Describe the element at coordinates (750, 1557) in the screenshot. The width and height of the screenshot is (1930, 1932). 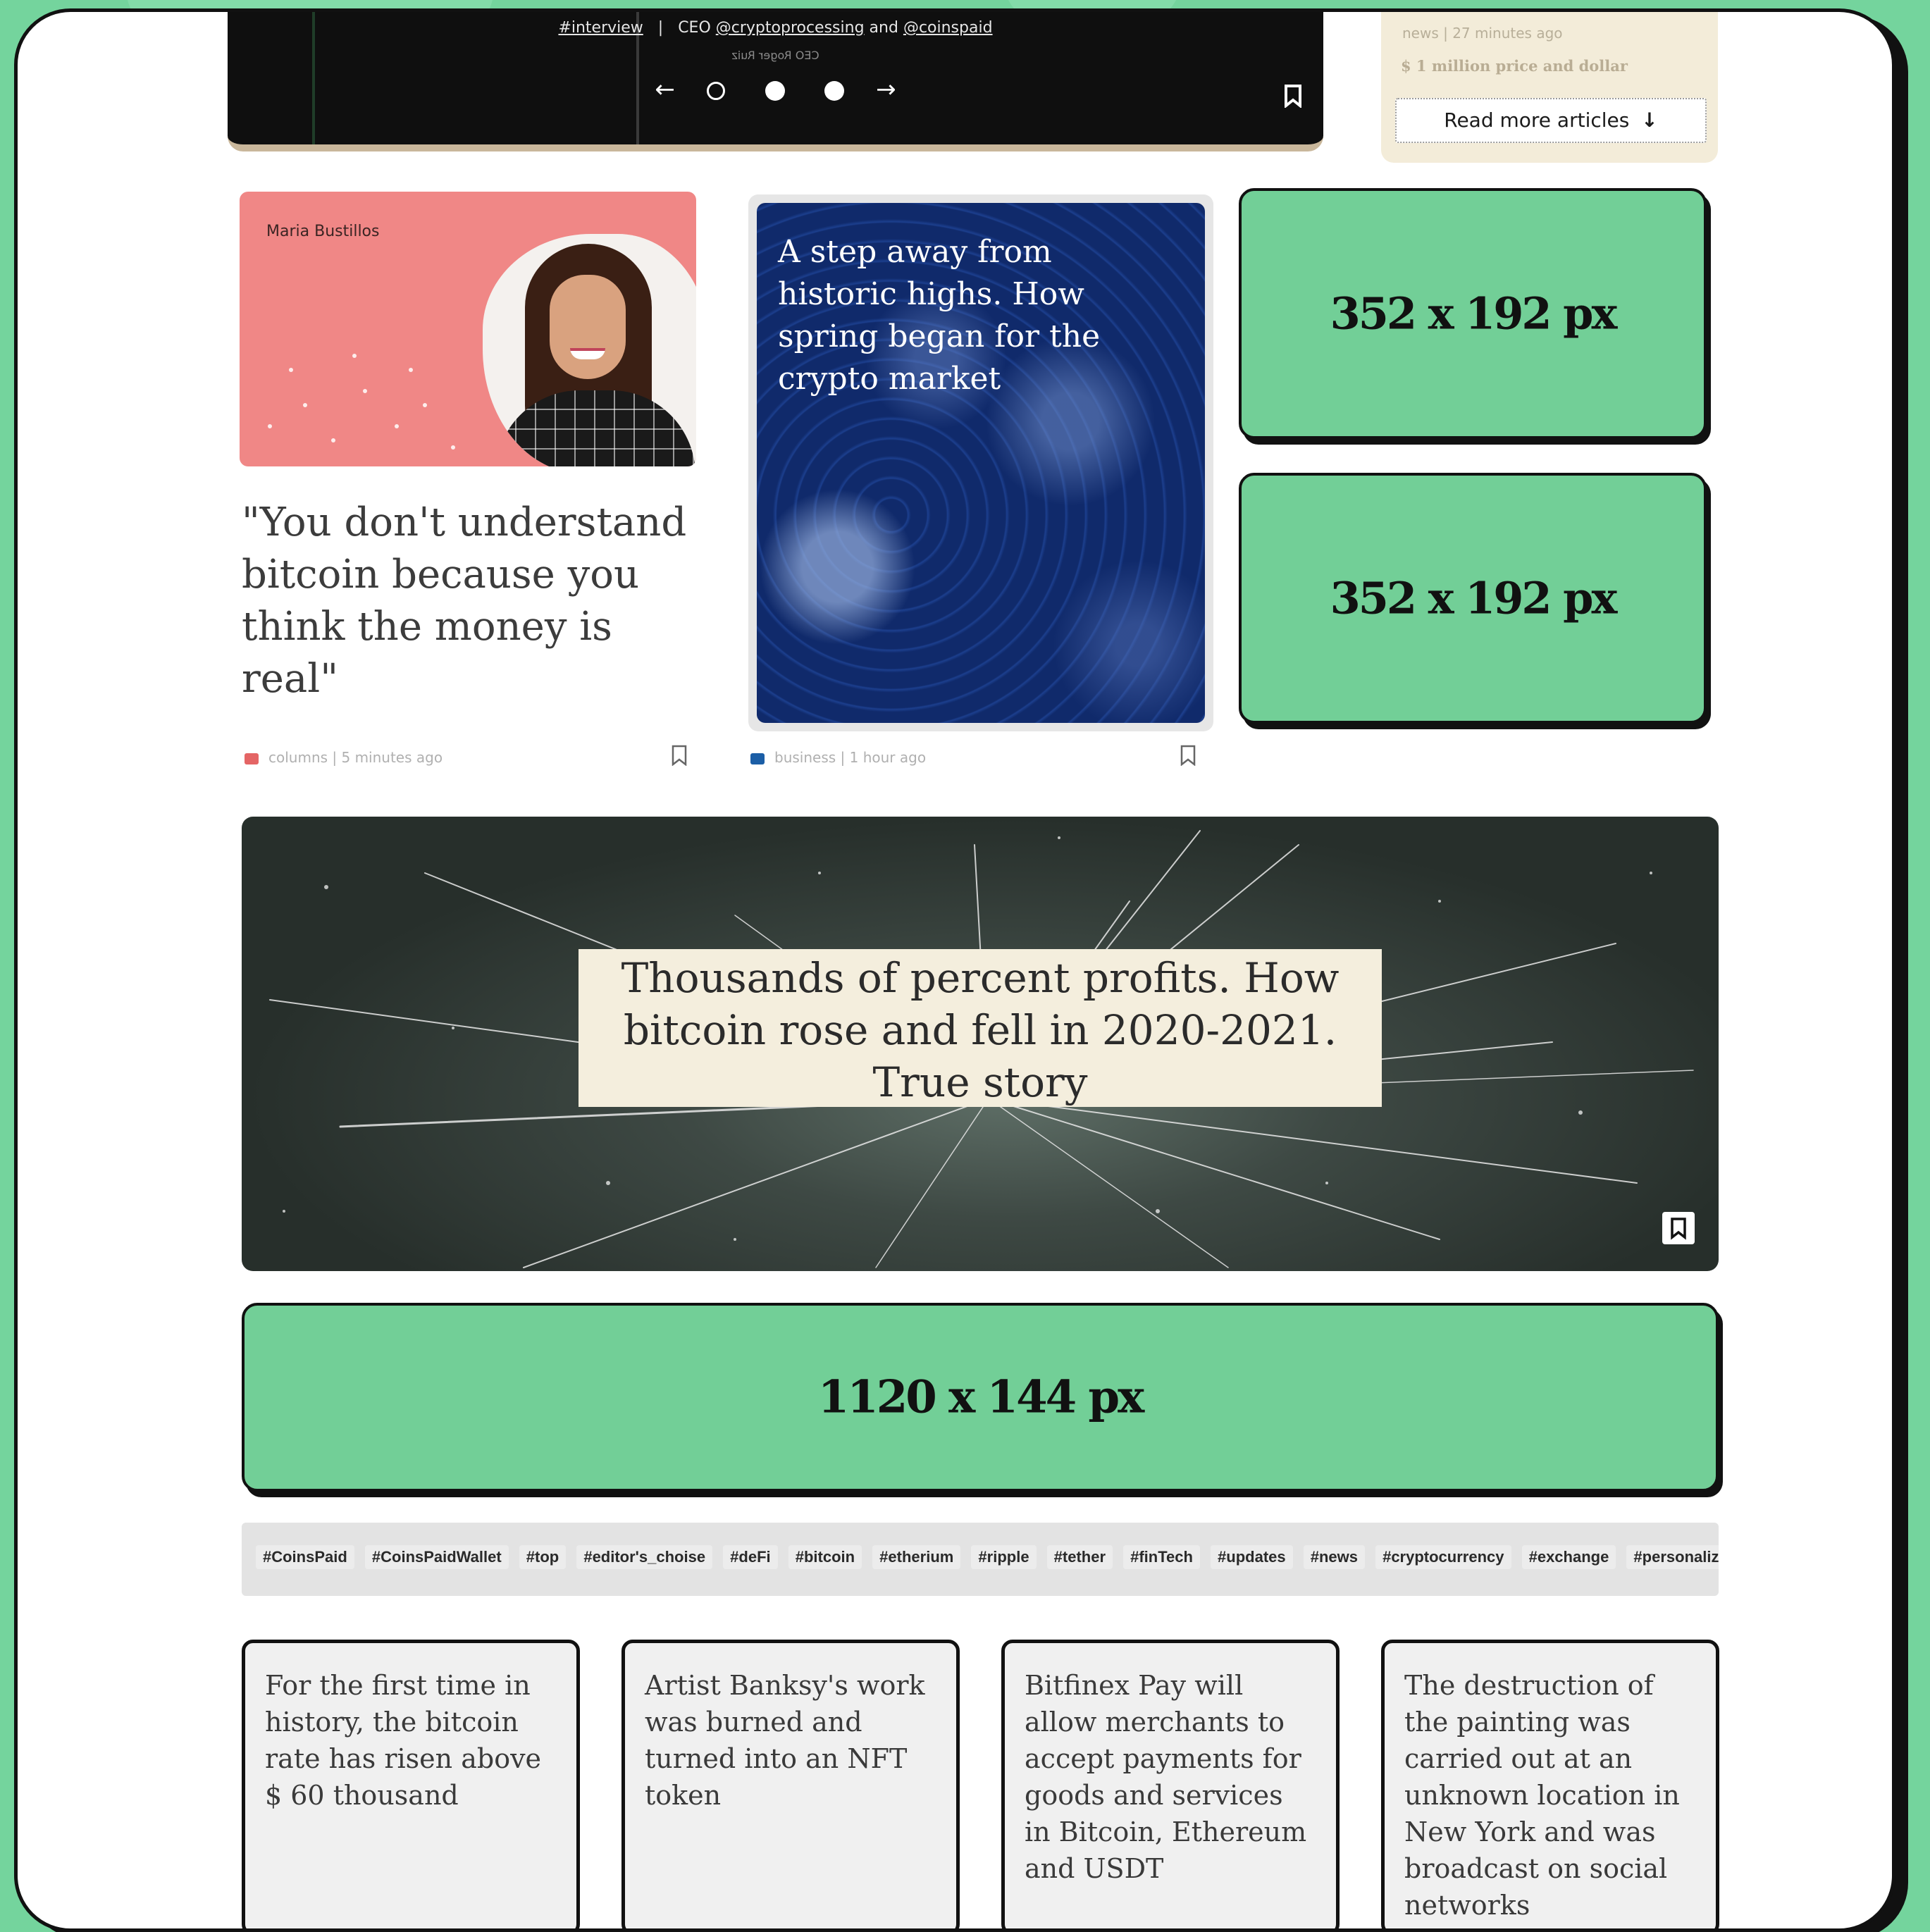
I see `tag-link: #deFi` at that location.